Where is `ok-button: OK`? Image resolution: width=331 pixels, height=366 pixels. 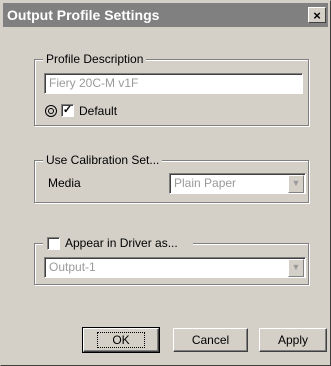 ok-button: OK is located at coordinates (121, 340).